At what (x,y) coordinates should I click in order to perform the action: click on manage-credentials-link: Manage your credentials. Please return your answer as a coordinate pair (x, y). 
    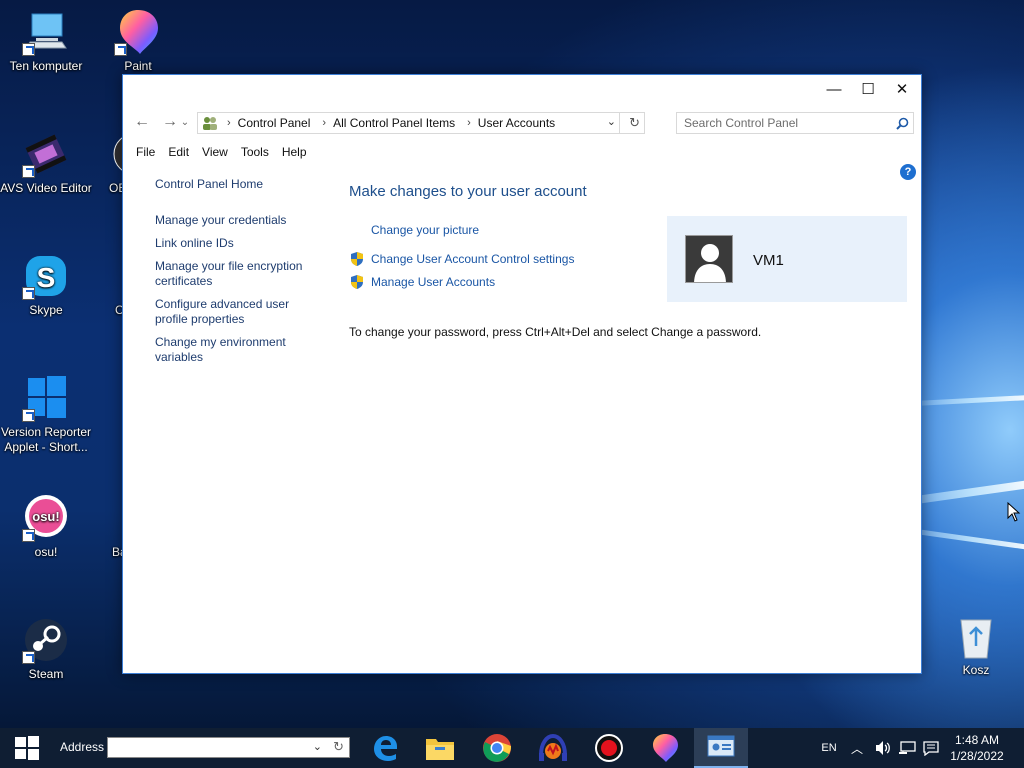
    Looking at the image, I should click on (240, 220).